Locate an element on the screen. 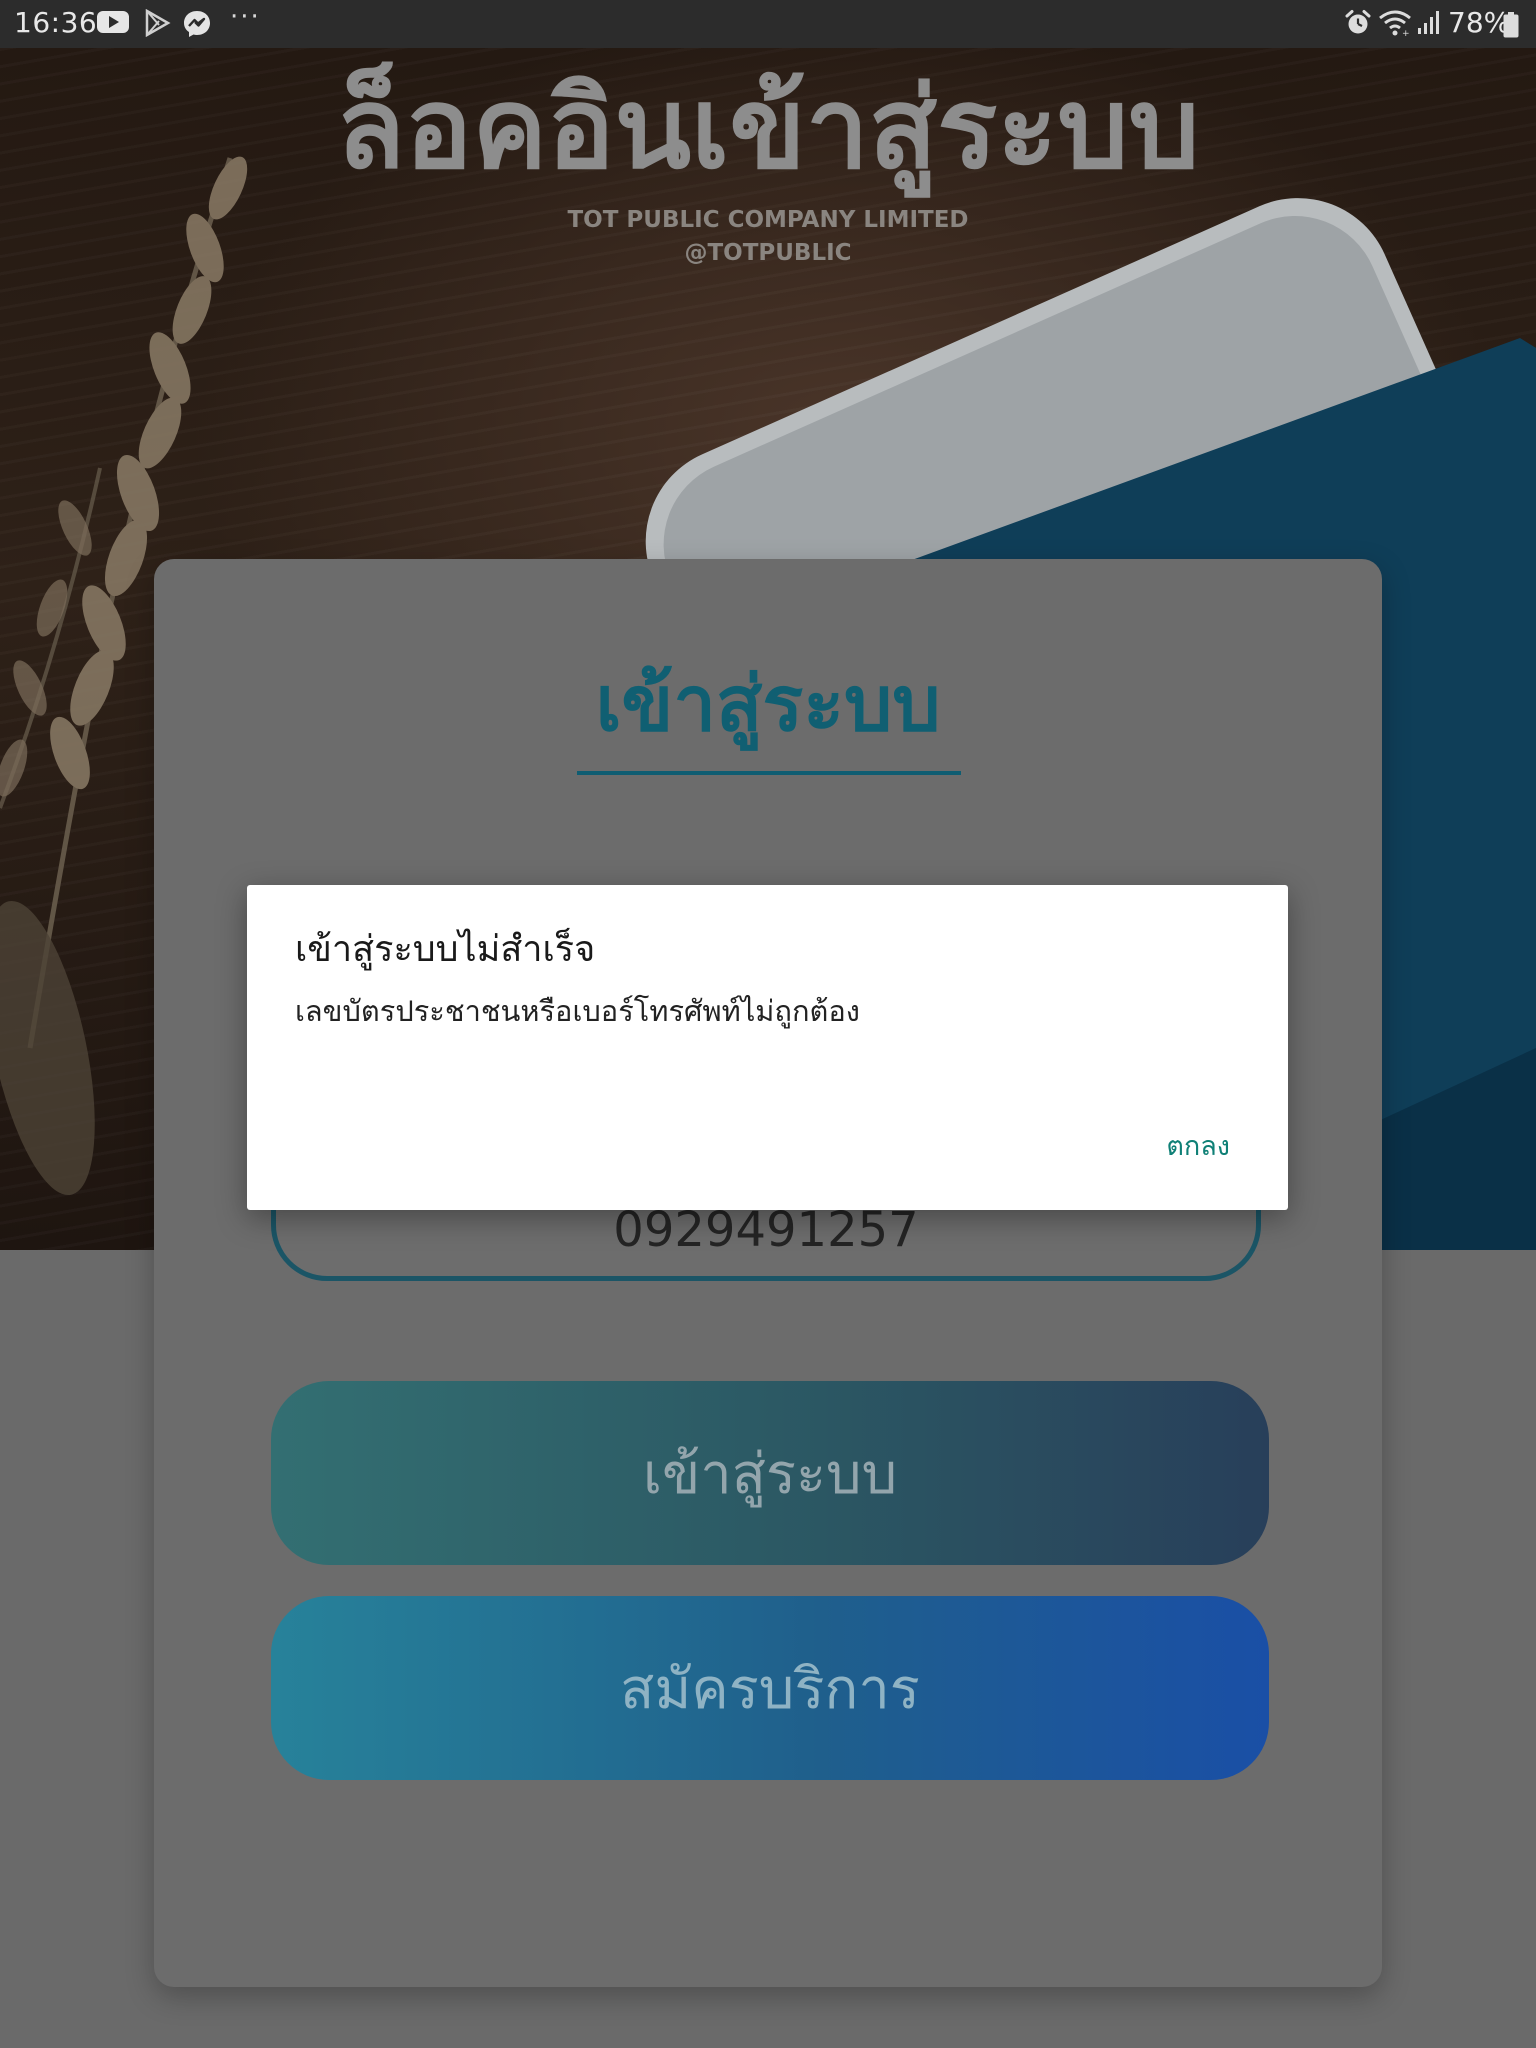  login-button-label: เข้าสู่ระบบ is located at coordinates (770, 1474).